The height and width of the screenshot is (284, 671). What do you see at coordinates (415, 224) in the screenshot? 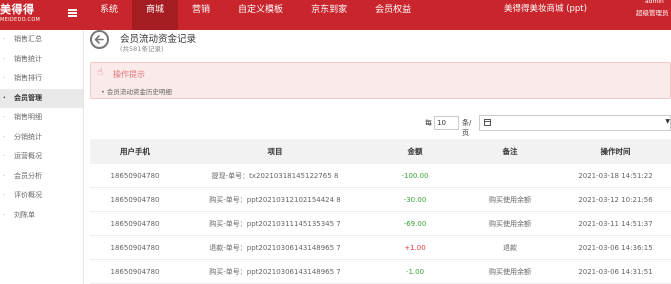
I see `cell-amount: -69.00` at bounding box center [415, 224].